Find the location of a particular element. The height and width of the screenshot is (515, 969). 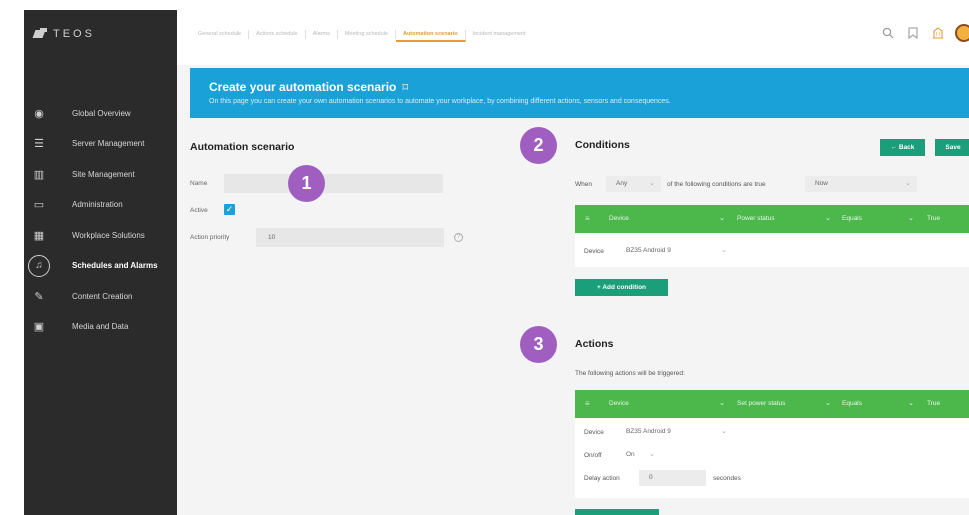

bell-icon: ♫ is located at coordinates (39, 265).